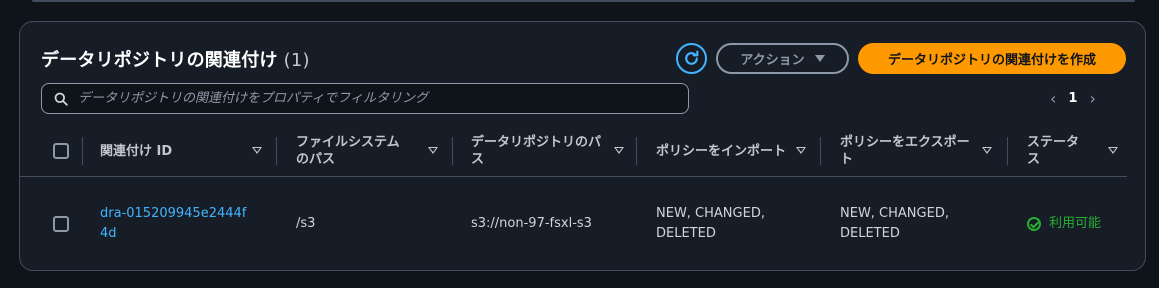 This screenshot has width=1159, height=288. I want to click on association-id-link: dra-015209945e2444f4d, so click(175, 224).